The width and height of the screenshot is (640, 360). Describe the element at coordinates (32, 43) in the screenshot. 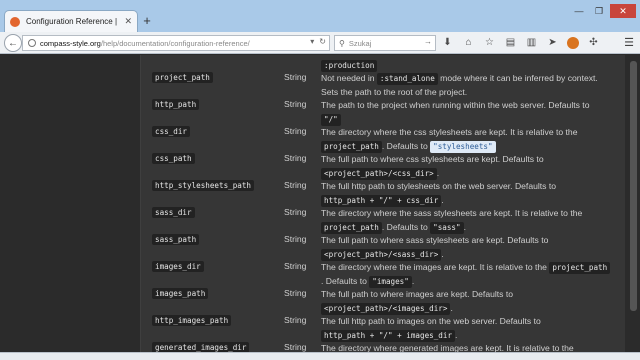

I see `globe-icon` at that location.